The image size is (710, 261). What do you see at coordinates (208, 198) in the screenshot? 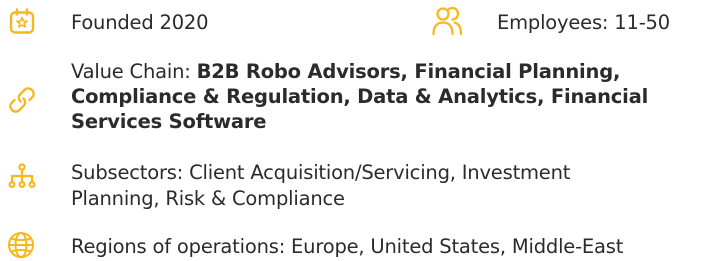
I see `subsectors-line-2: Planning, Risk & Compliance` at bounding box center [208, 198].